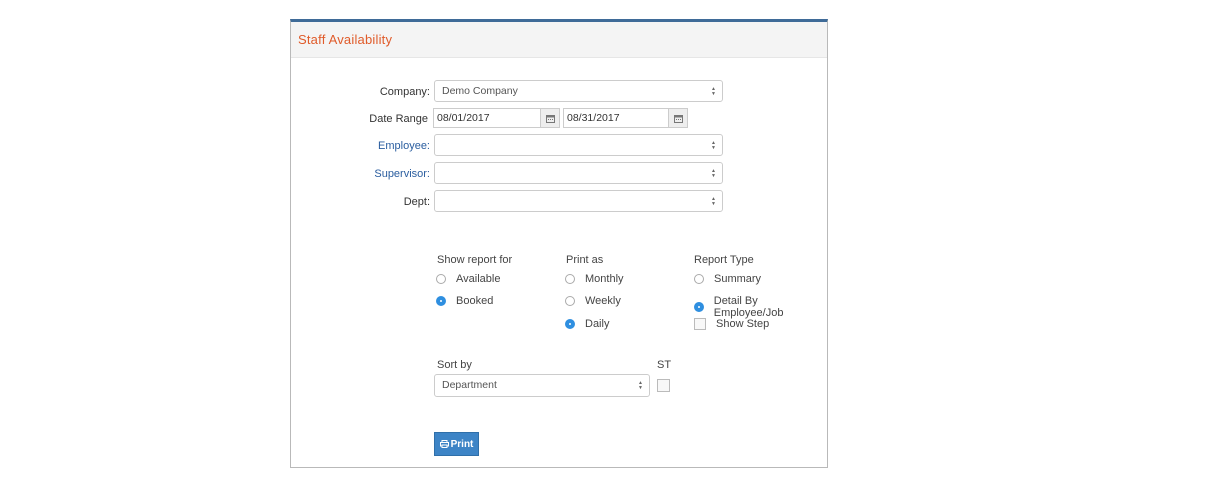  What do you see at coordinates (441, 279) in the screenshot?
I see `radio-available-circle` at bounding box center [441, 279].